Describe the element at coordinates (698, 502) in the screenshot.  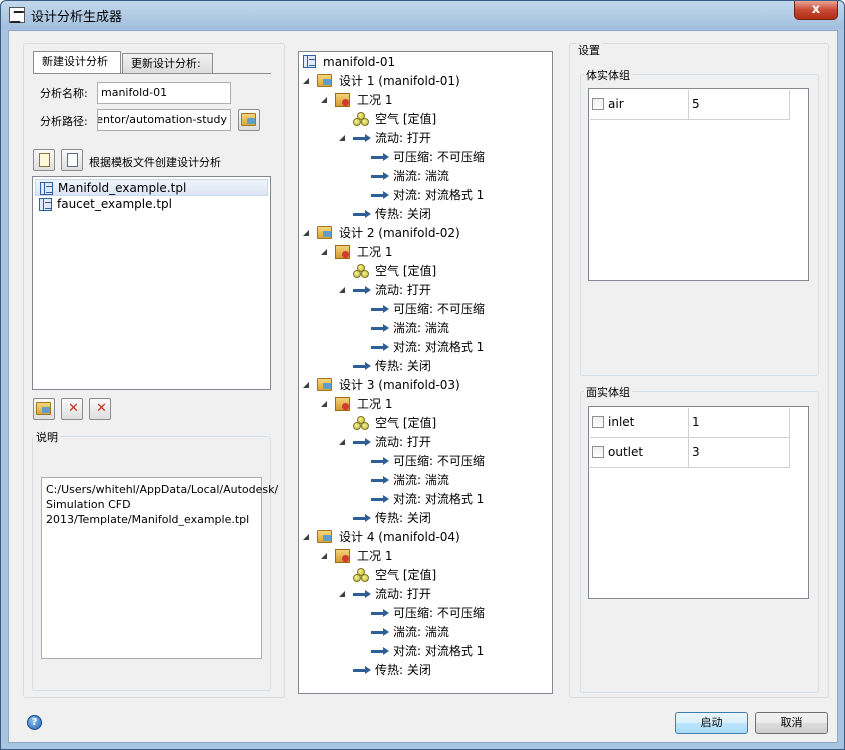
I see `surface-grid: inlet 1 outlet 3` at that location.